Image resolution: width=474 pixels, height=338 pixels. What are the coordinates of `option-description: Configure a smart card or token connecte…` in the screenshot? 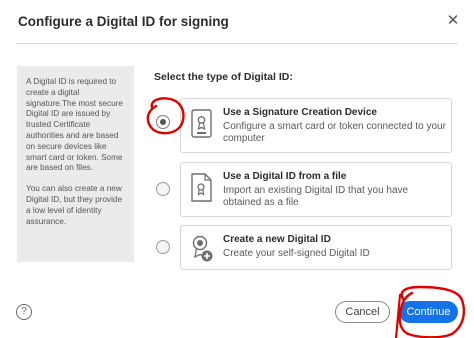 It's located at (334, 132).